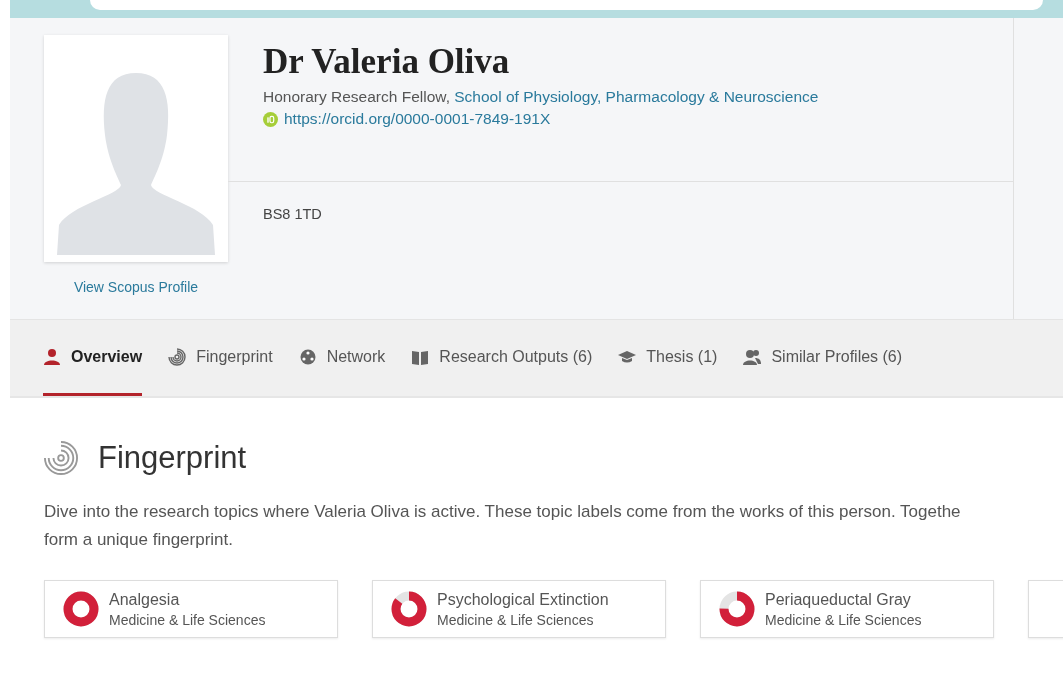 This screenshot has height=676, width=1063. Describe the element at coordinates (270, 119) in the screenshot. I see `orcid-icon` at that location.